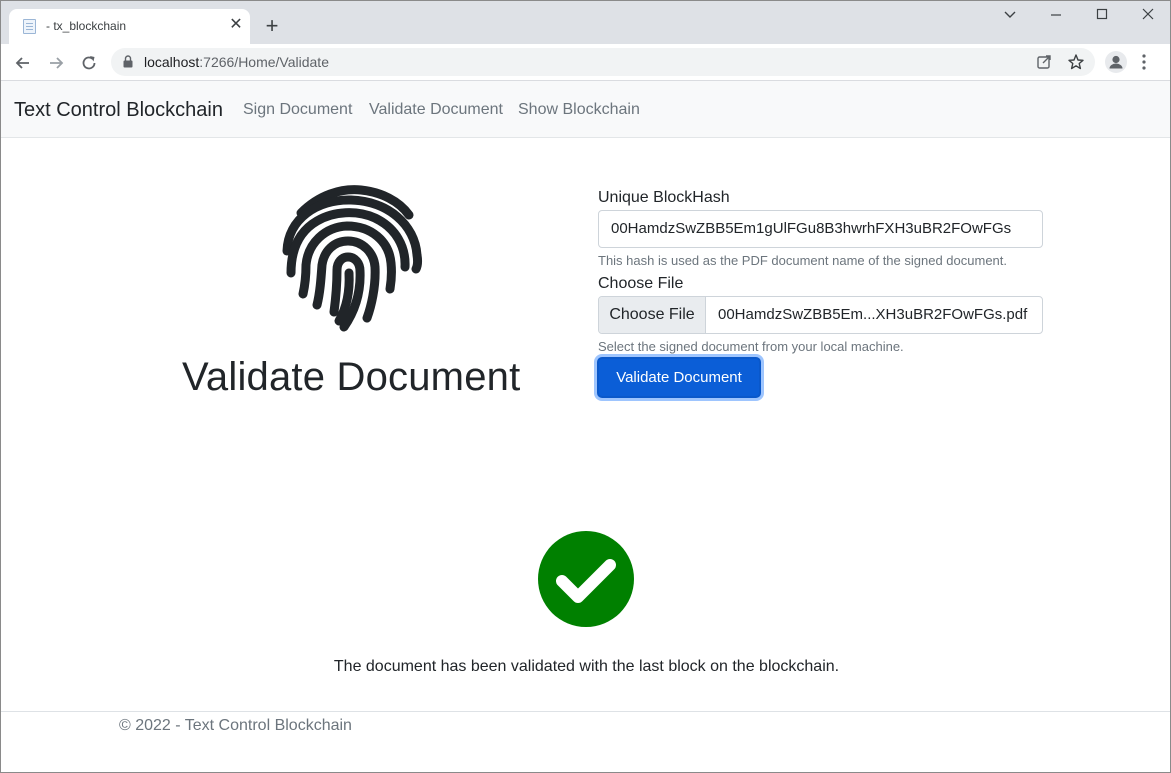 This screenshot has height=773, width=1171. What do you see at coordinates (129, 26) in the screenshot?
I see `browser-tab: - tx_blockchain ✕` at bounding box center [129, 26].